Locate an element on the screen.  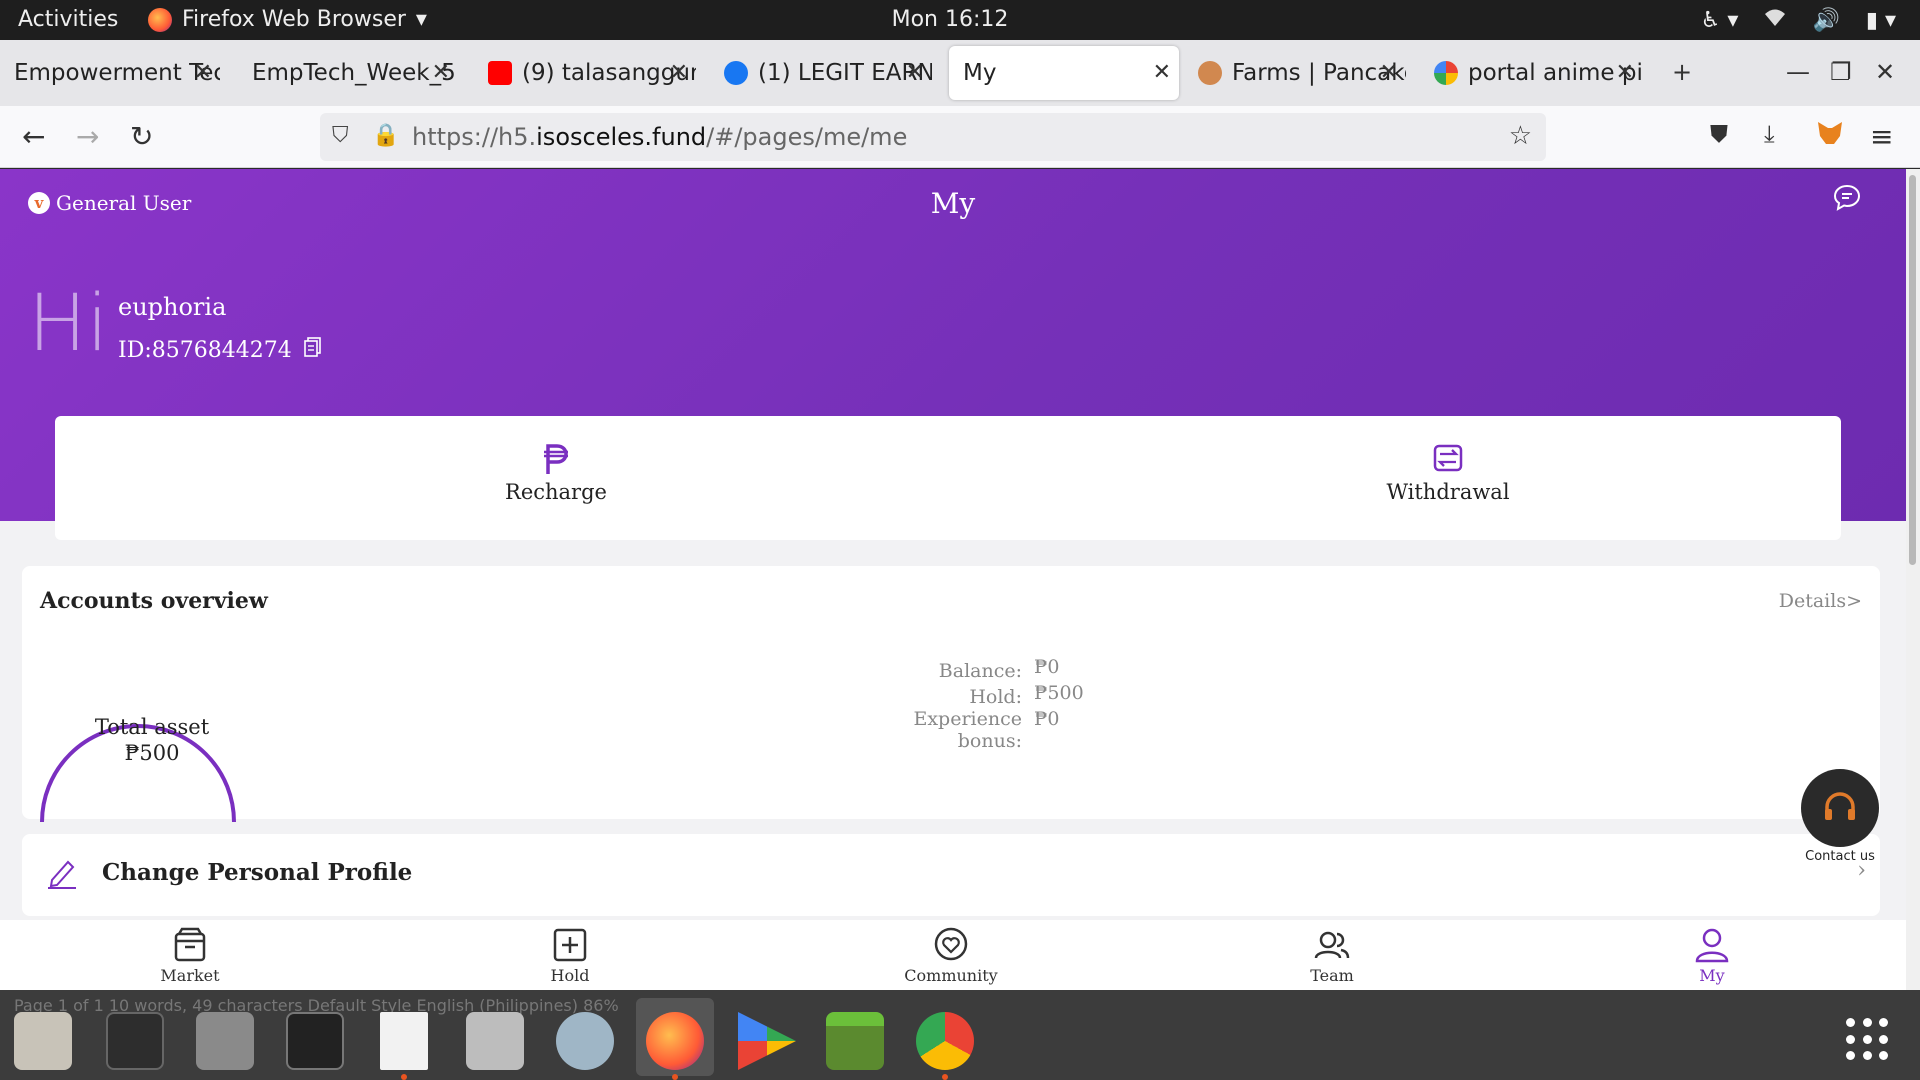
nav-label: Market is located at coordinates (190, 975).